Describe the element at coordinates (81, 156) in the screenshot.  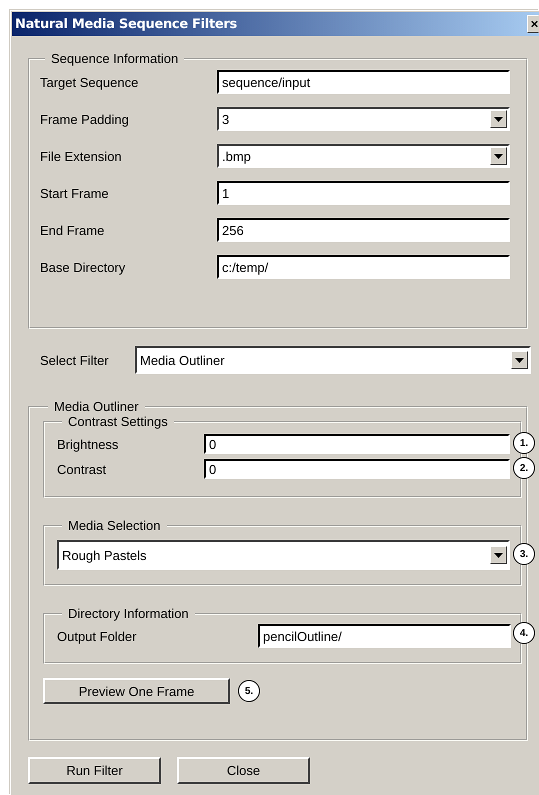
I see `field-label: File Extension` at that location.